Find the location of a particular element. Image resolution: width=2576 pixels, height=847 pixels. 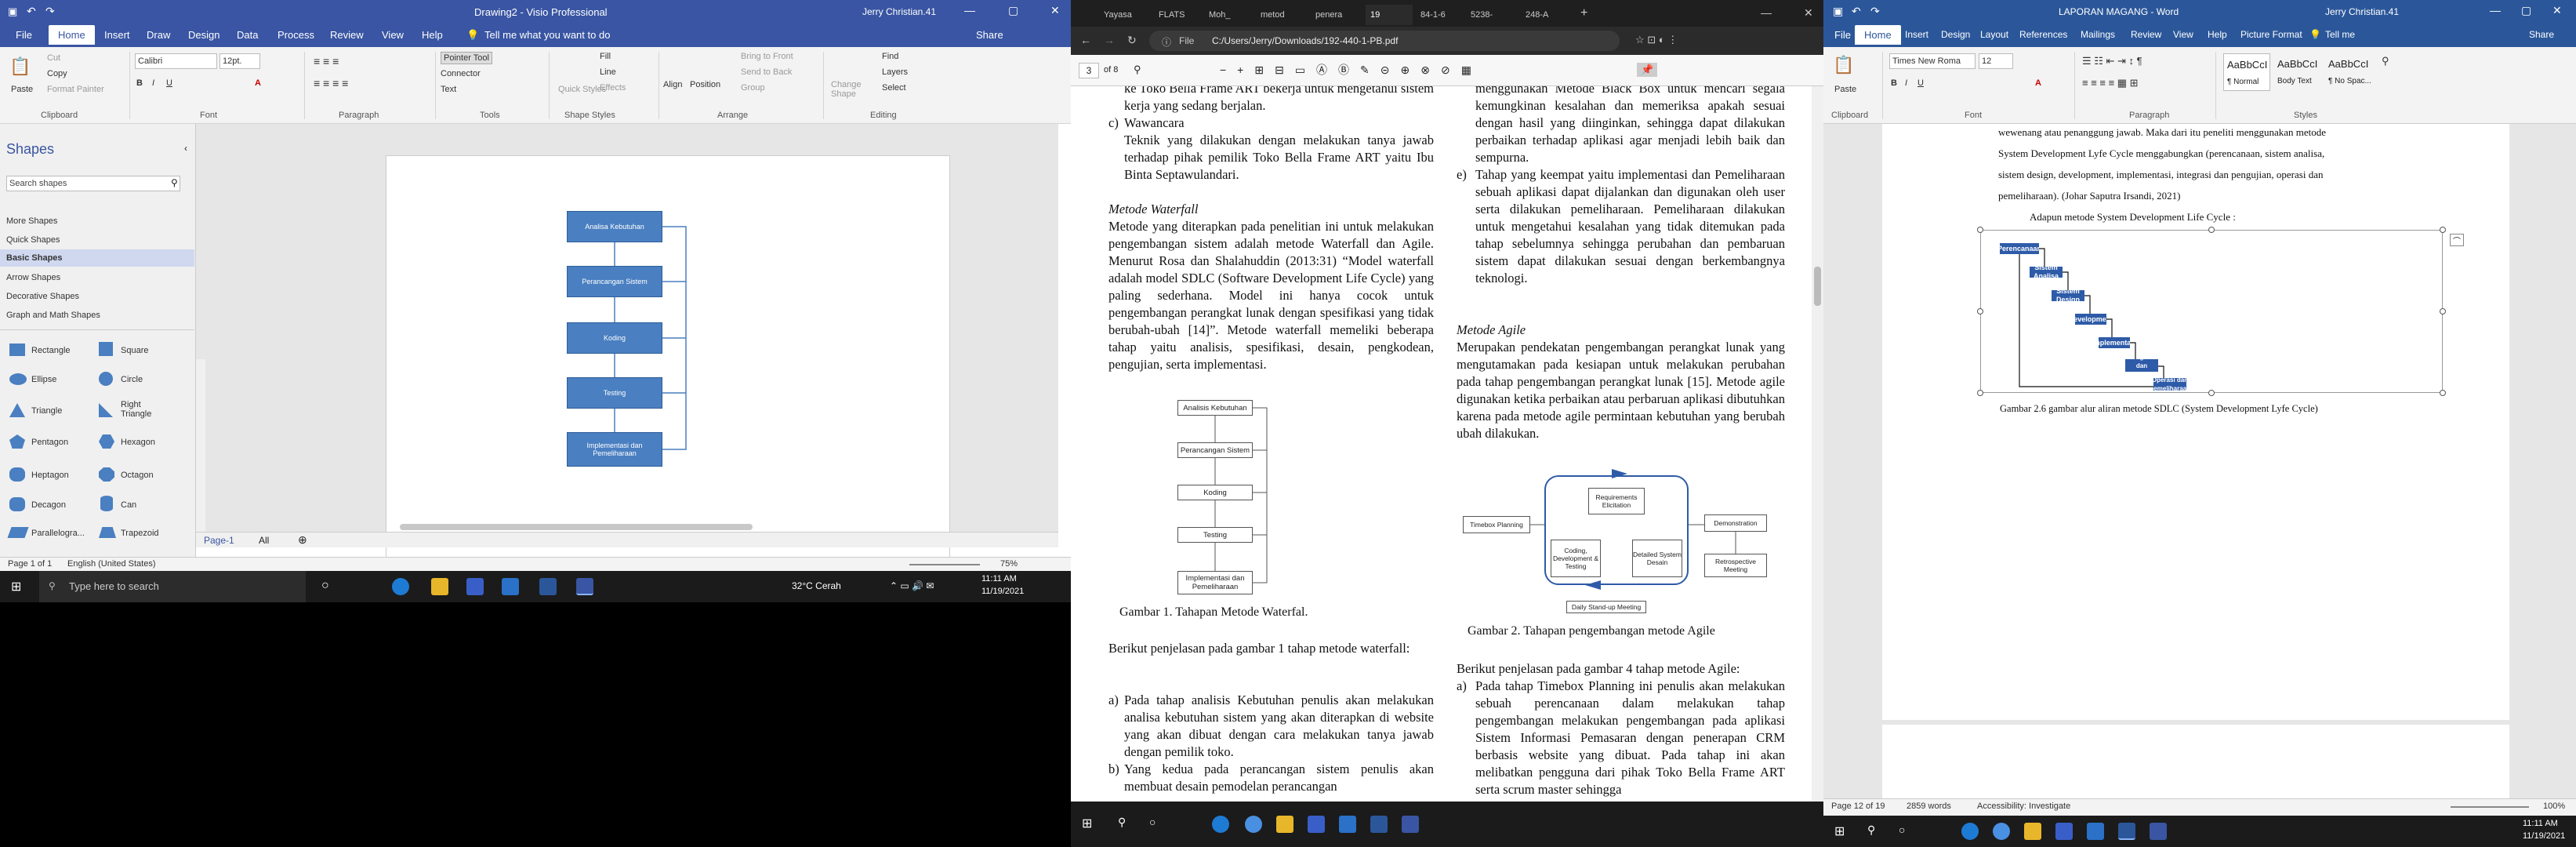

browser-tab: 5238- is located at coordinates (1492, 15).